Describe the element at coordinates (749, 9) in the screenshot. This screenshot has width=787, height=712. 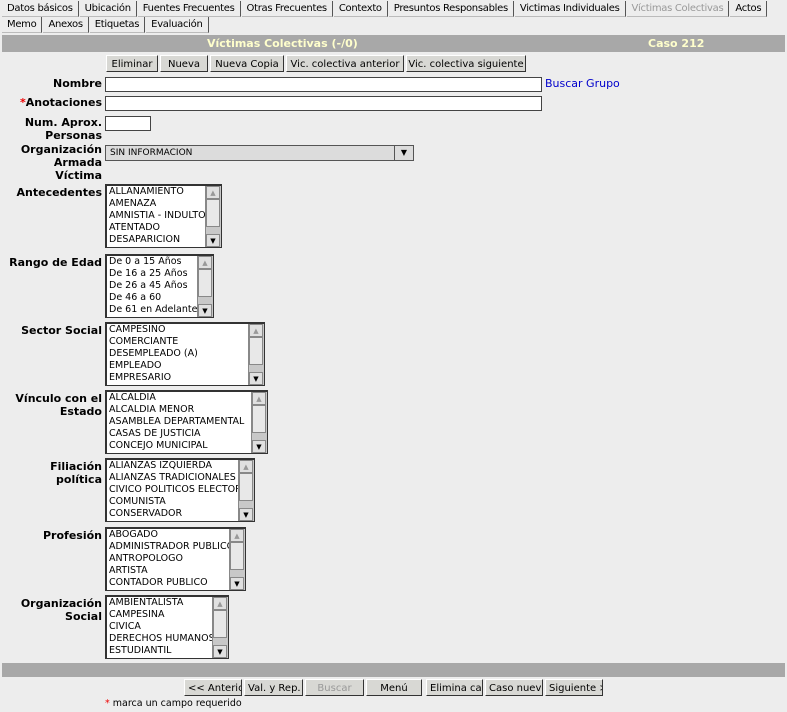
I see `tab-8: Actos` at that location.